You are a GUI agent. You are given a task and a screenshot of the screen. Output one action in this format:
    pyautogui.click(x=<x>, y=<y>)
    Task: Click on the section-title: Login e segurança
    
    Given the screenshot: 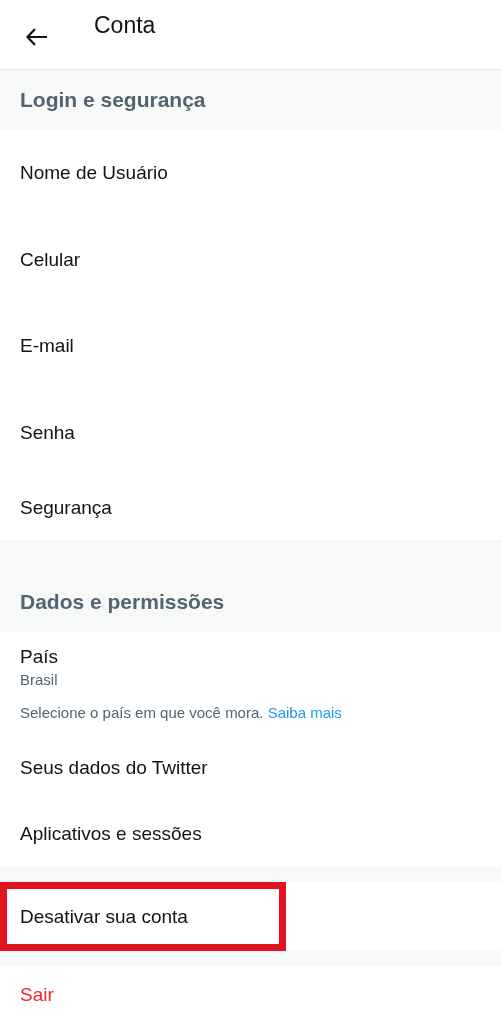 What is the action you would take?
    pyautogui.click(x=113, y=100)
    